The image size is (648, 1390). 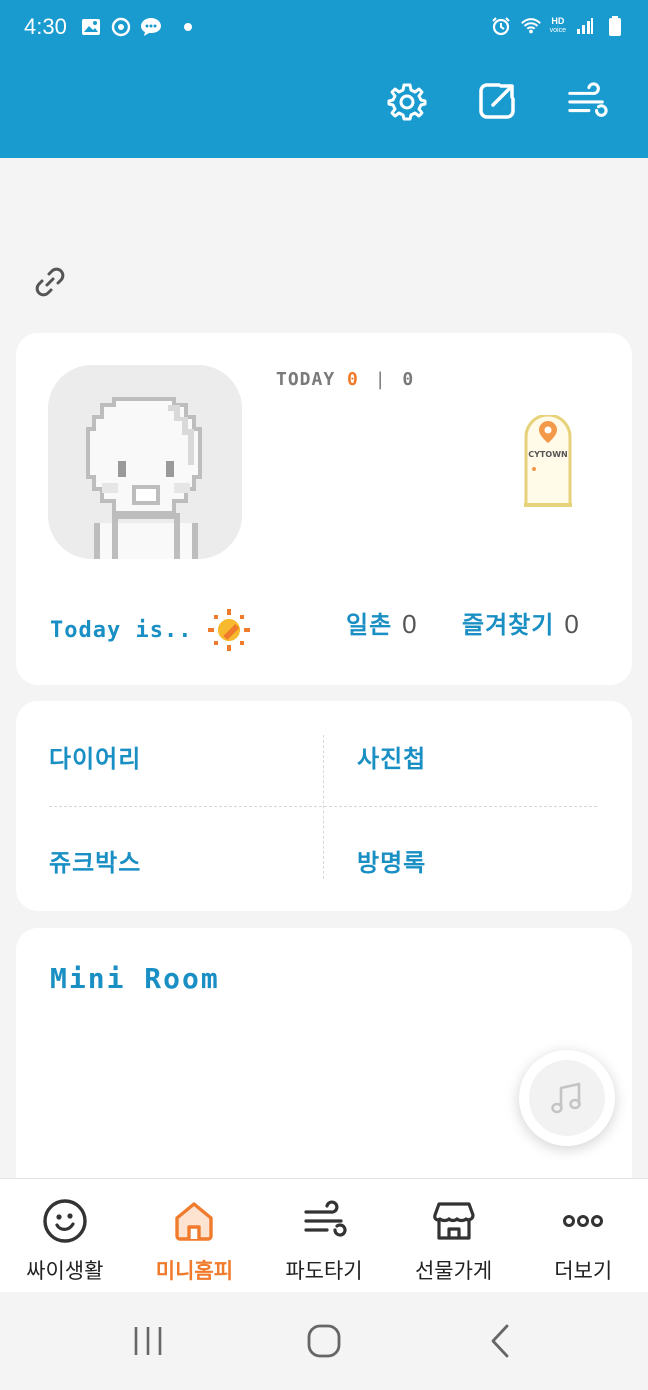 I want to click on cytown-label: CYTOWN, so click(x=547, y=454).